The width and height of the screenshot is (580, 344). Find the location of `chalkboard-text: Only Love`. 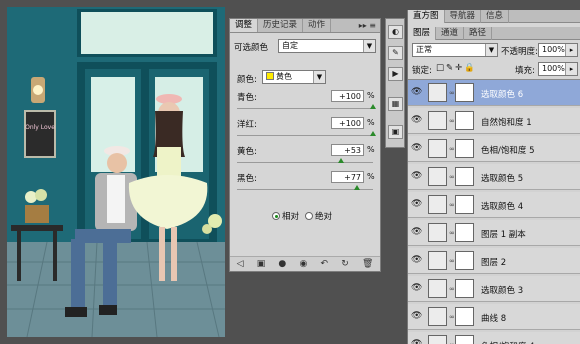

chalkboard-text: Only Love is located at coordinates (40, 127).